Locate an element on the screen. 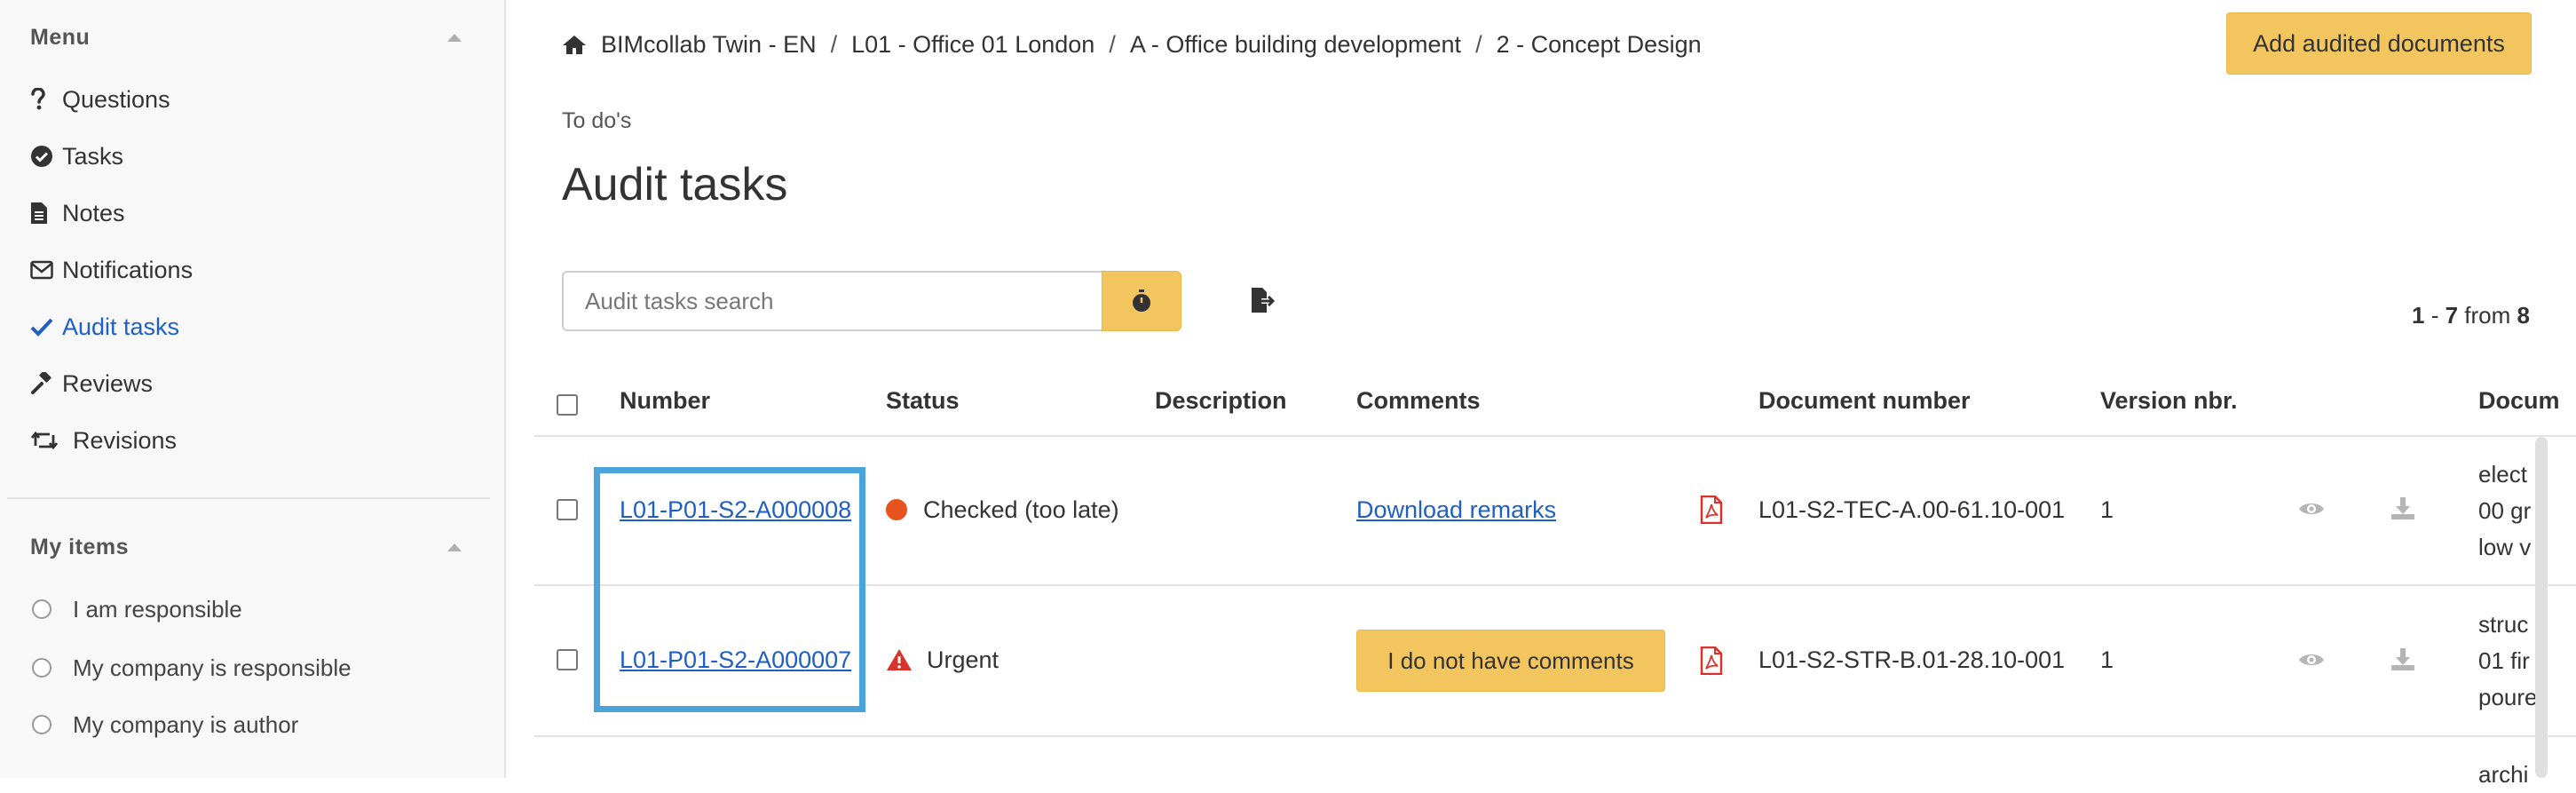 This screenshot has height=793, width=2576. retweet-icon is located at coordinates (51, 441).